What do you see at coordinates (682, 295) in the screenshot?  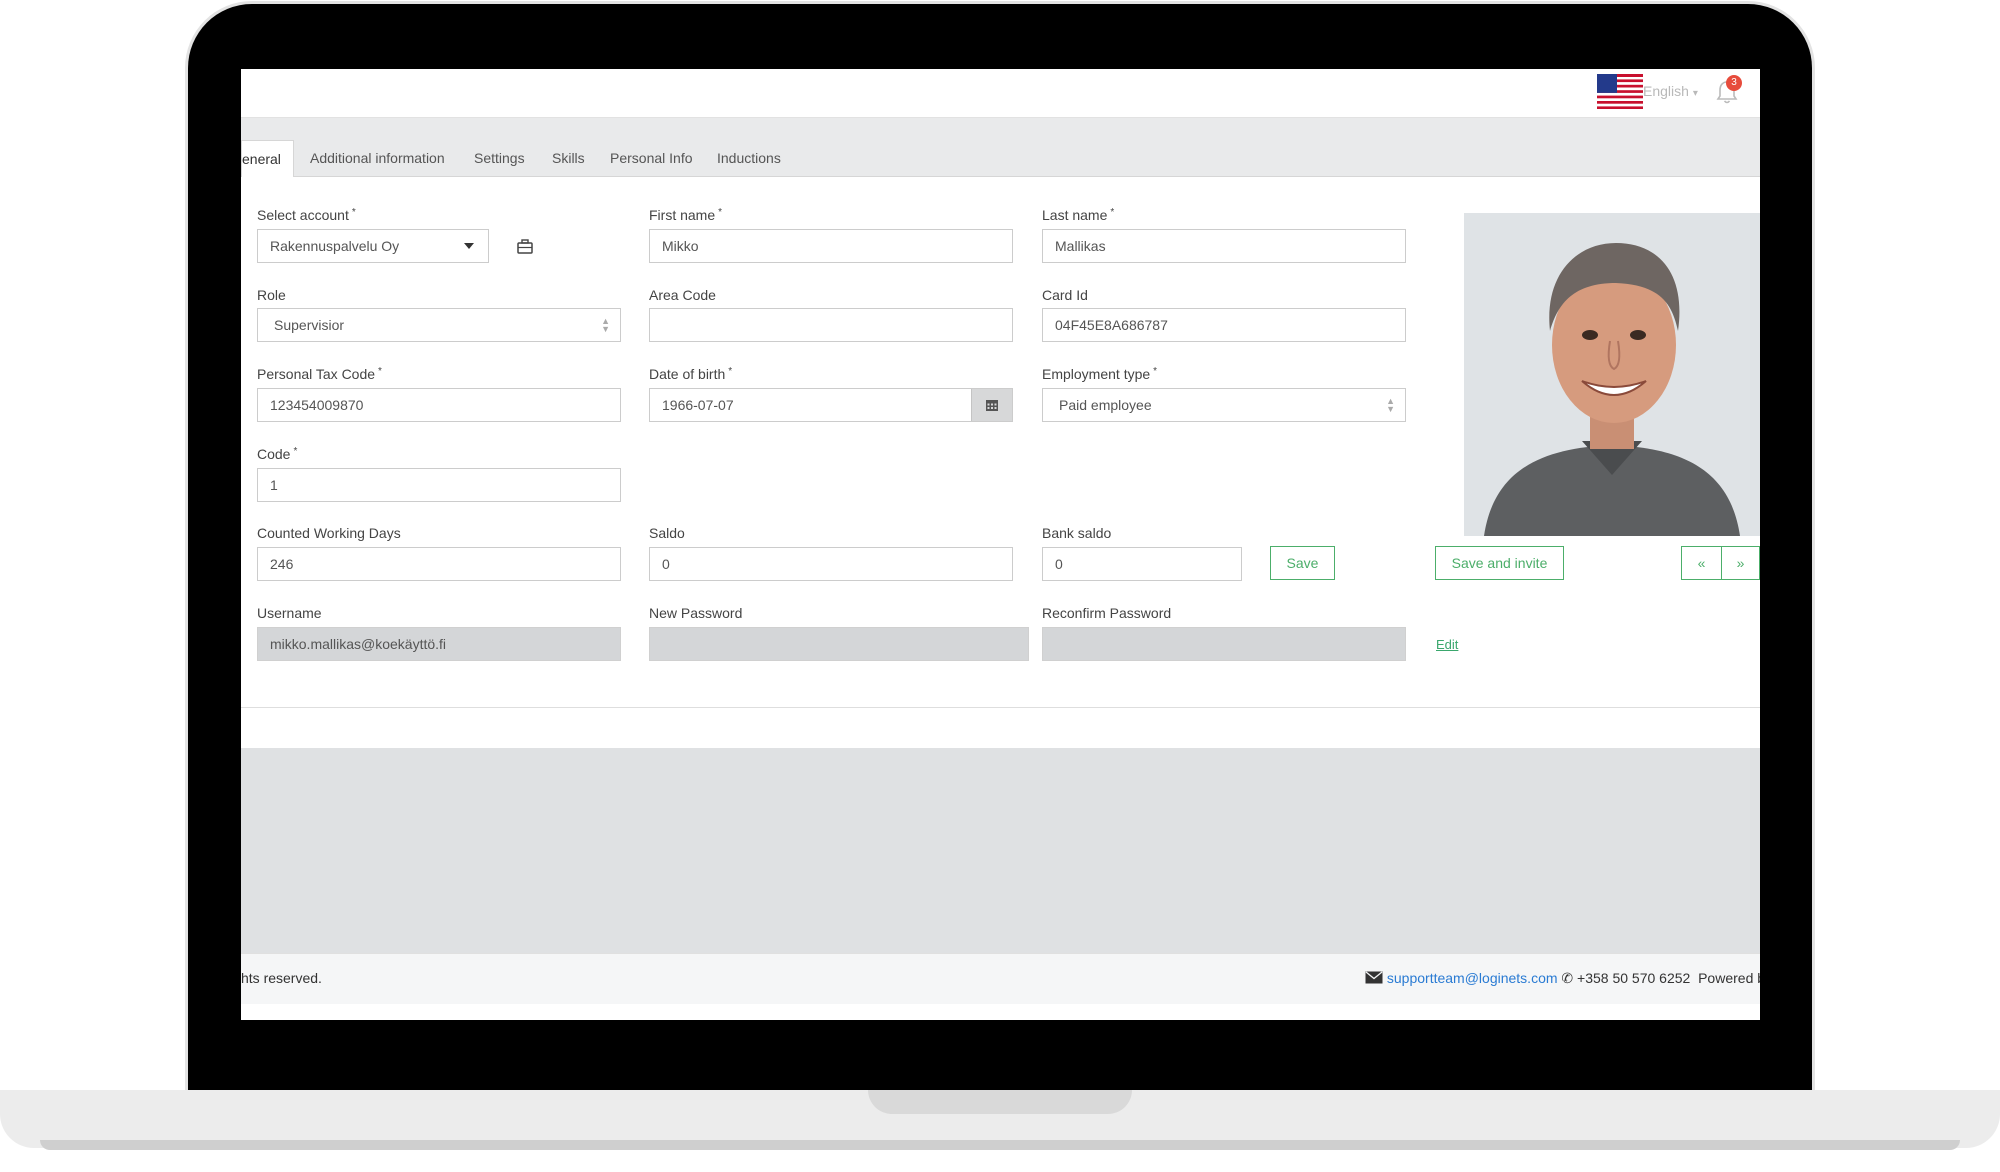 I see `area-code-label: Area Code` at bounding box center [682, 295].